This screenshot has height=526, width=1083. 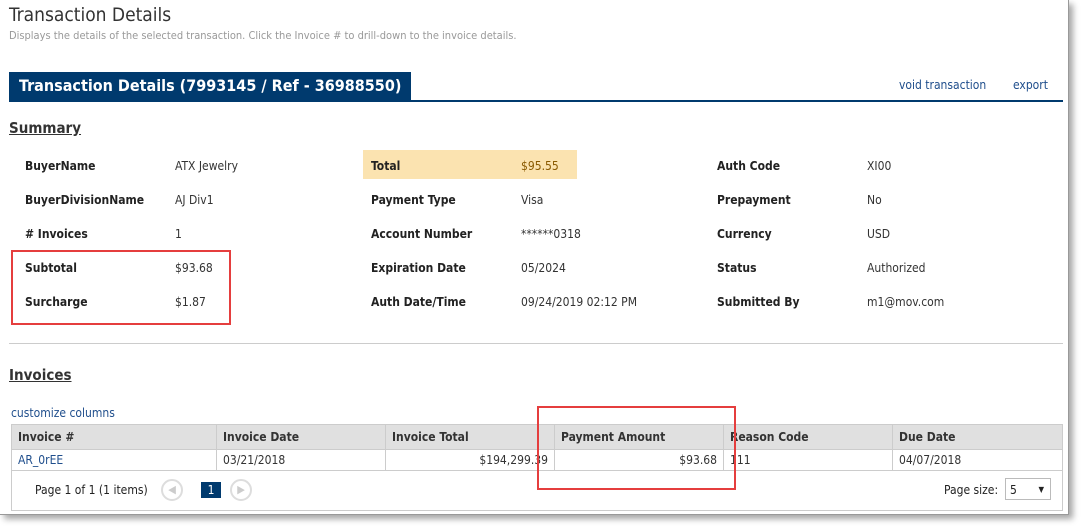 I want to click on col-reason-code: Reason Code, so click(x=808, y=437).